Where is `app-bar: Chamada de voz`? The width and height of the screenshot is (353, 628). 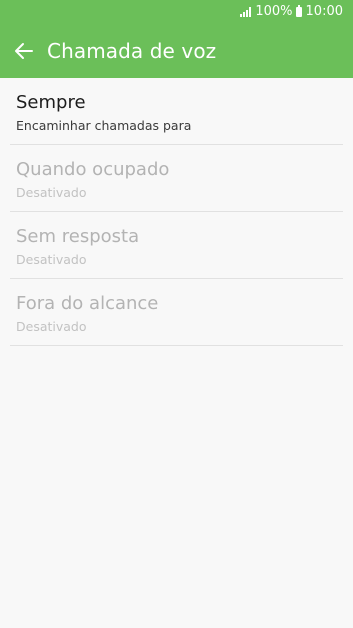
app-bar: Chamada de voz is located at coordinates (176, 51).